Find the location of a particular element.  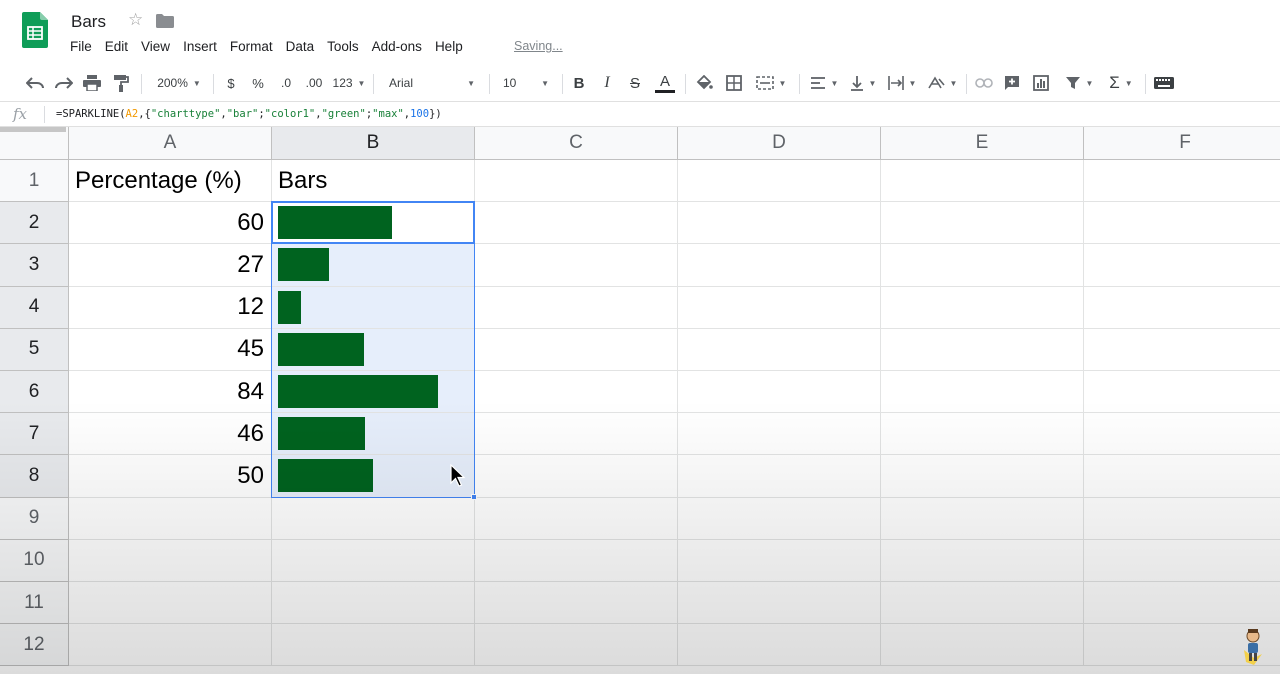

cell-b1: Bars is located at coordinates (373, 181).